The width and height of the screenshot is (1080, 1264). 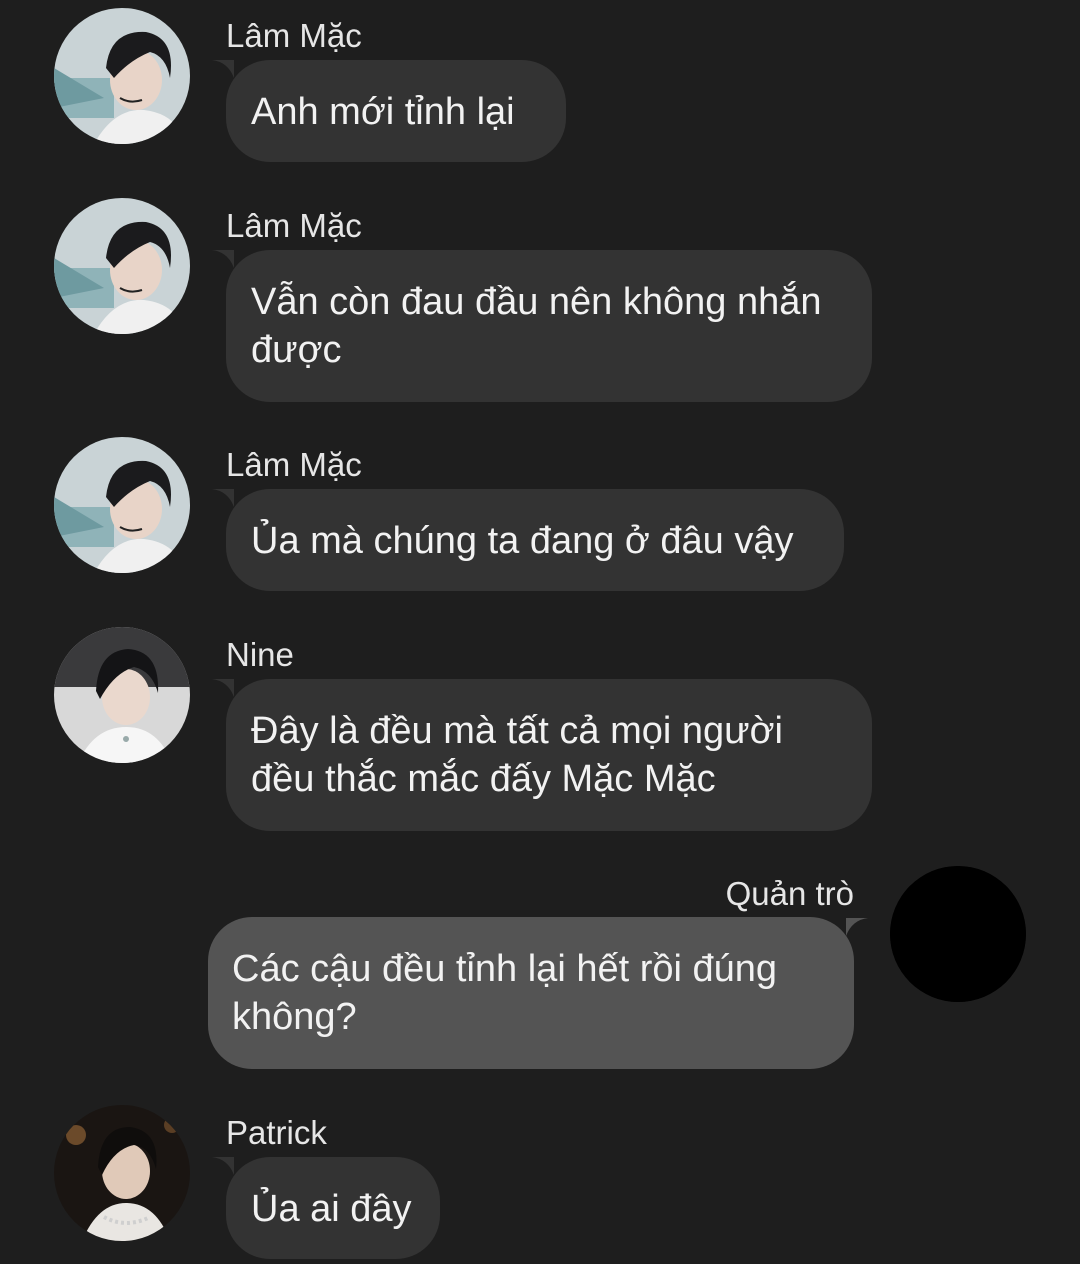 What do you see at coordinates (333, 1208) in the screenshot?
I see `message-bubble: Ủa ai đây` at bounding box center [333, 1208].